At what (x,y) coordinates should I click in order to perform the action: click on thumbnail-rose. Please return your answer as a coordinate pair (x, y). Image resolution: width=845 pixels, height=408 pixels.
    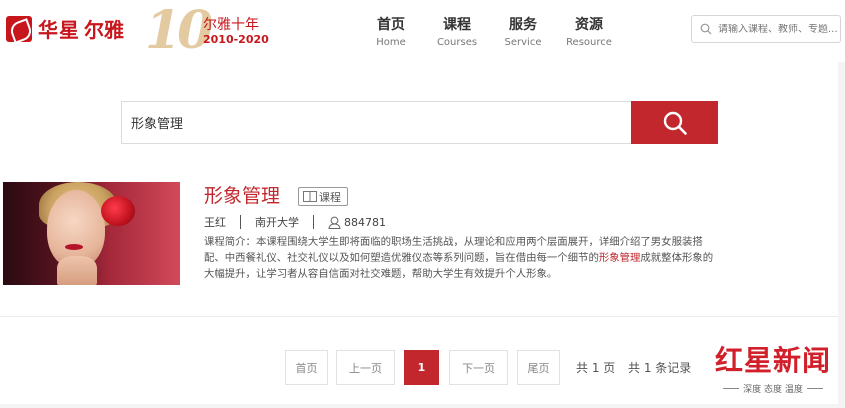
    Looking at the image, I should click on (118, 211).